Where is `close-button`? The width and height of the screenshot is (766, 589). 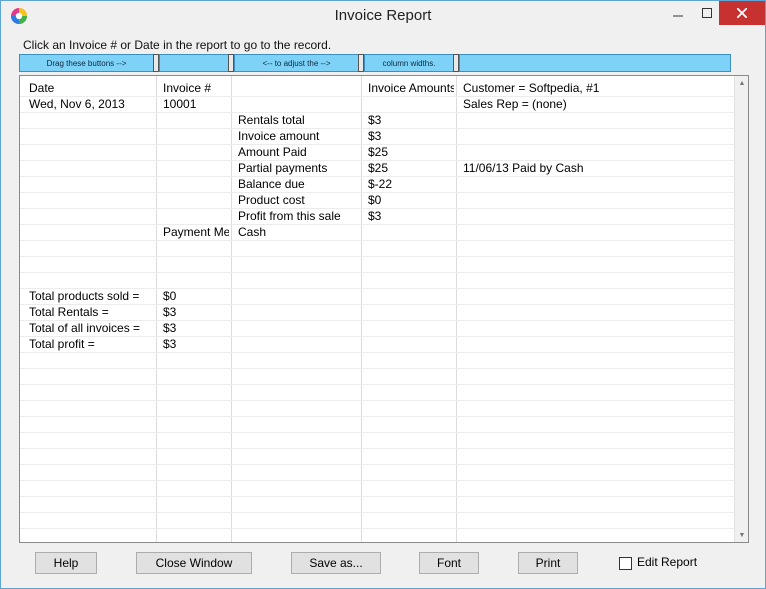
close-button is located at coordinates (742, 13).